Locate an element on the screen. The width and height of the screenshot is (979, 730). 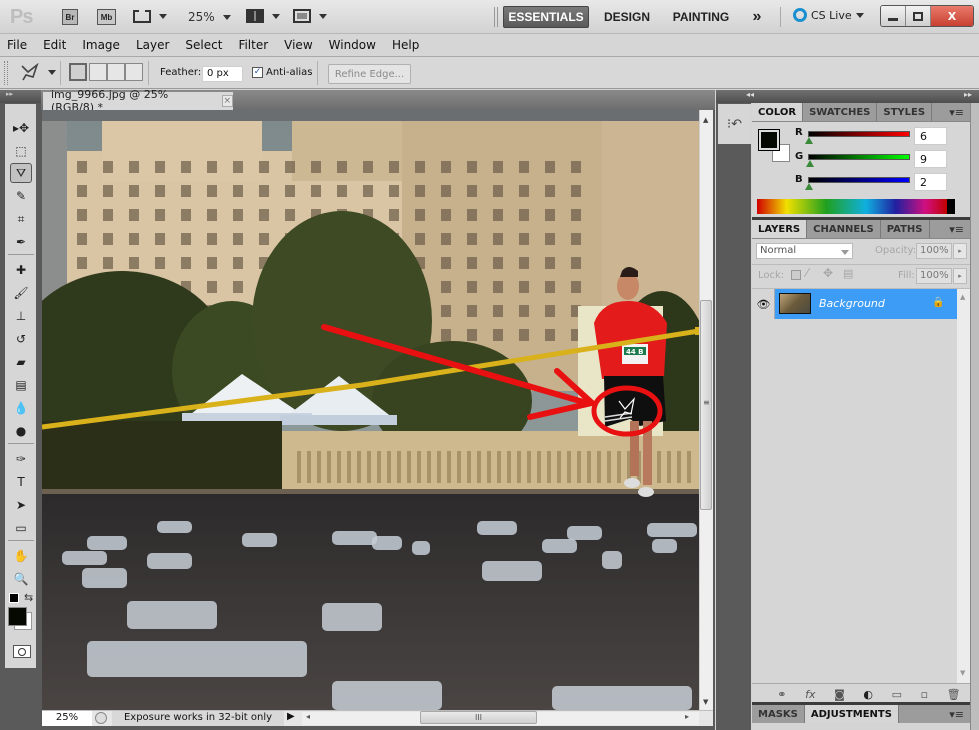
type-tool: T is located at coordinates (21, 482).